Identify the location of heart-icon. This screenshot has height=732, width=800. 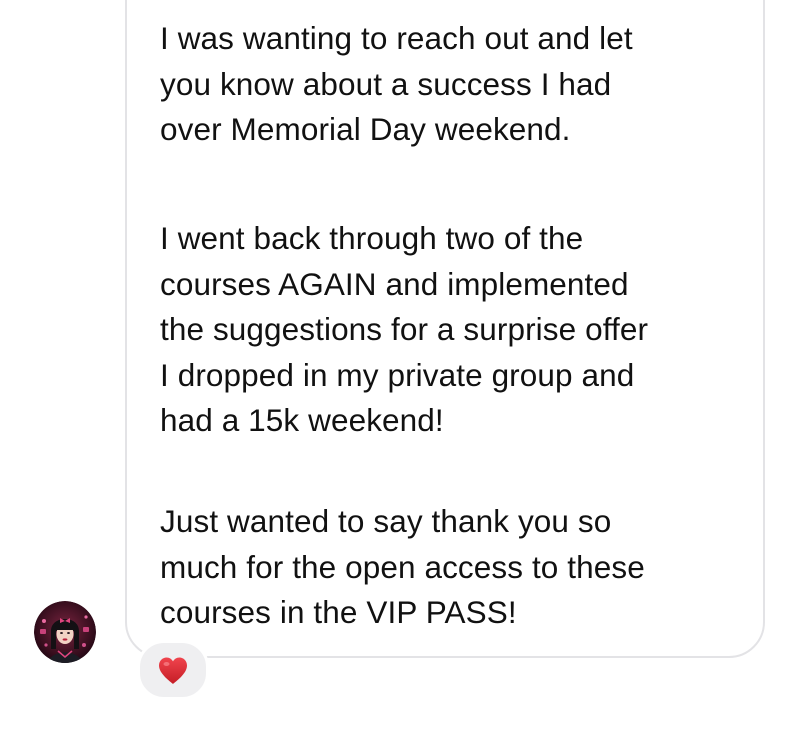
(173, 670).